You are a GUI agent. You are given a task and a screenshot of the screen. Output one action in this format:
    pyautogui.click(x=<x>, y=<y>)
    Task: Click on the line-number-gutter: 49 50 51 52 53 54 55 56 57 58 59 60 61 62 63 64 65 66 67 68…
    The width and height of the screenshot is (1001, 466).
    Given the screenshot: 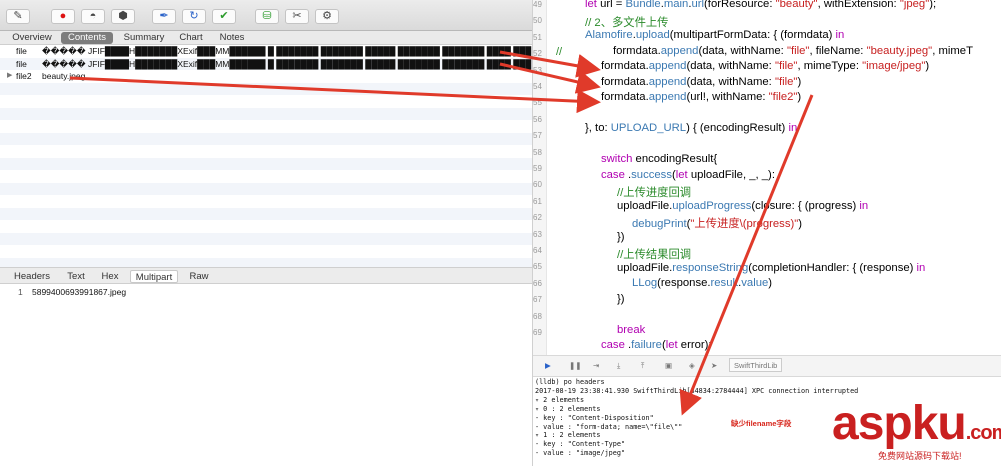 What is the action you would take?
    pyautogui.click(x=540, y=177)
    